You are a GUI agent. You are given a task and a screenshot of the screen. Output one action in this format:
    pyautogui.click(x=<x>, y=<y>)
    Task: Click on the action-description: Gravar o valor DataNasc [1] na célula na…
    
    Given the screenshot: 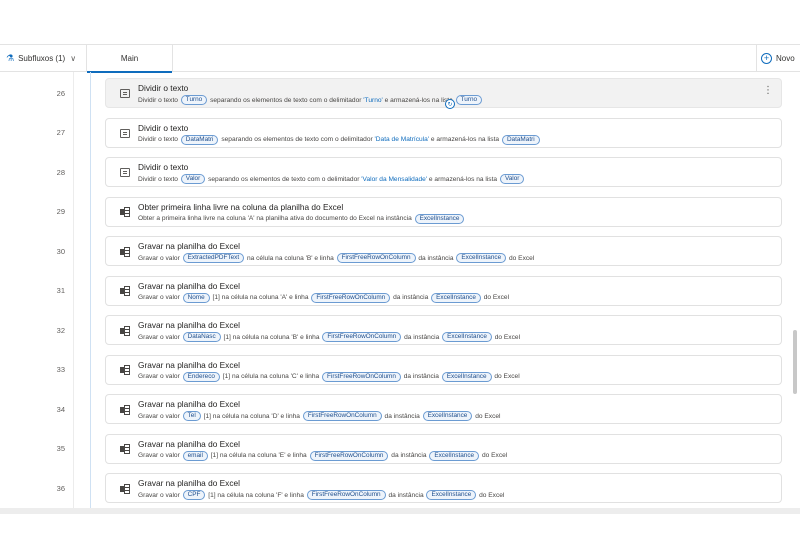 What is the action you would take?
    pyautogui.click(x=329, y=337)
    